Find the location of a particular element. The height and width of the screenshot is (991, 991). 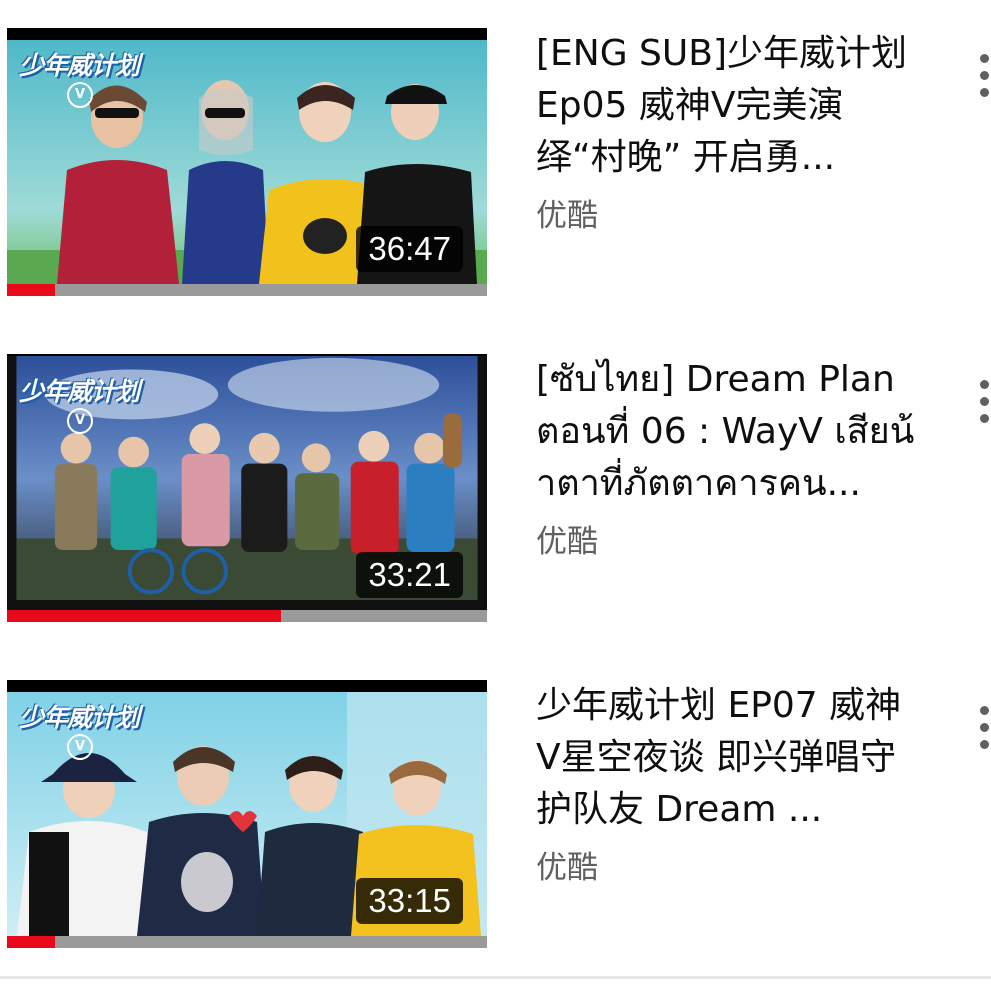

duration-badge: 36:47 is located at coordinates (409, 249).